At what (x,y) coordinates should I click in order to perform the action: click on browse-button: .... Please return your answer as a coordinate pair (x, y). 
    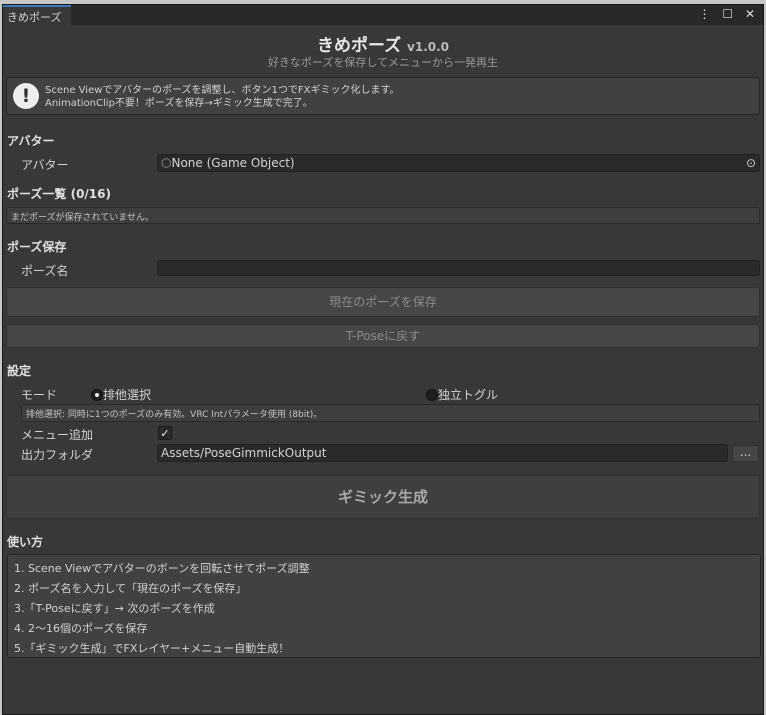
    Looking at the image, I should click on (745, 453).